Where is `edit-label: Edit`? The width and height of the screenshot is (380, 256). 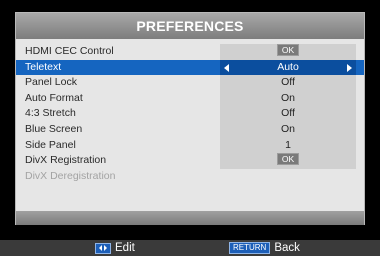
edit-label: Edit is located at coordinates (125, 248).